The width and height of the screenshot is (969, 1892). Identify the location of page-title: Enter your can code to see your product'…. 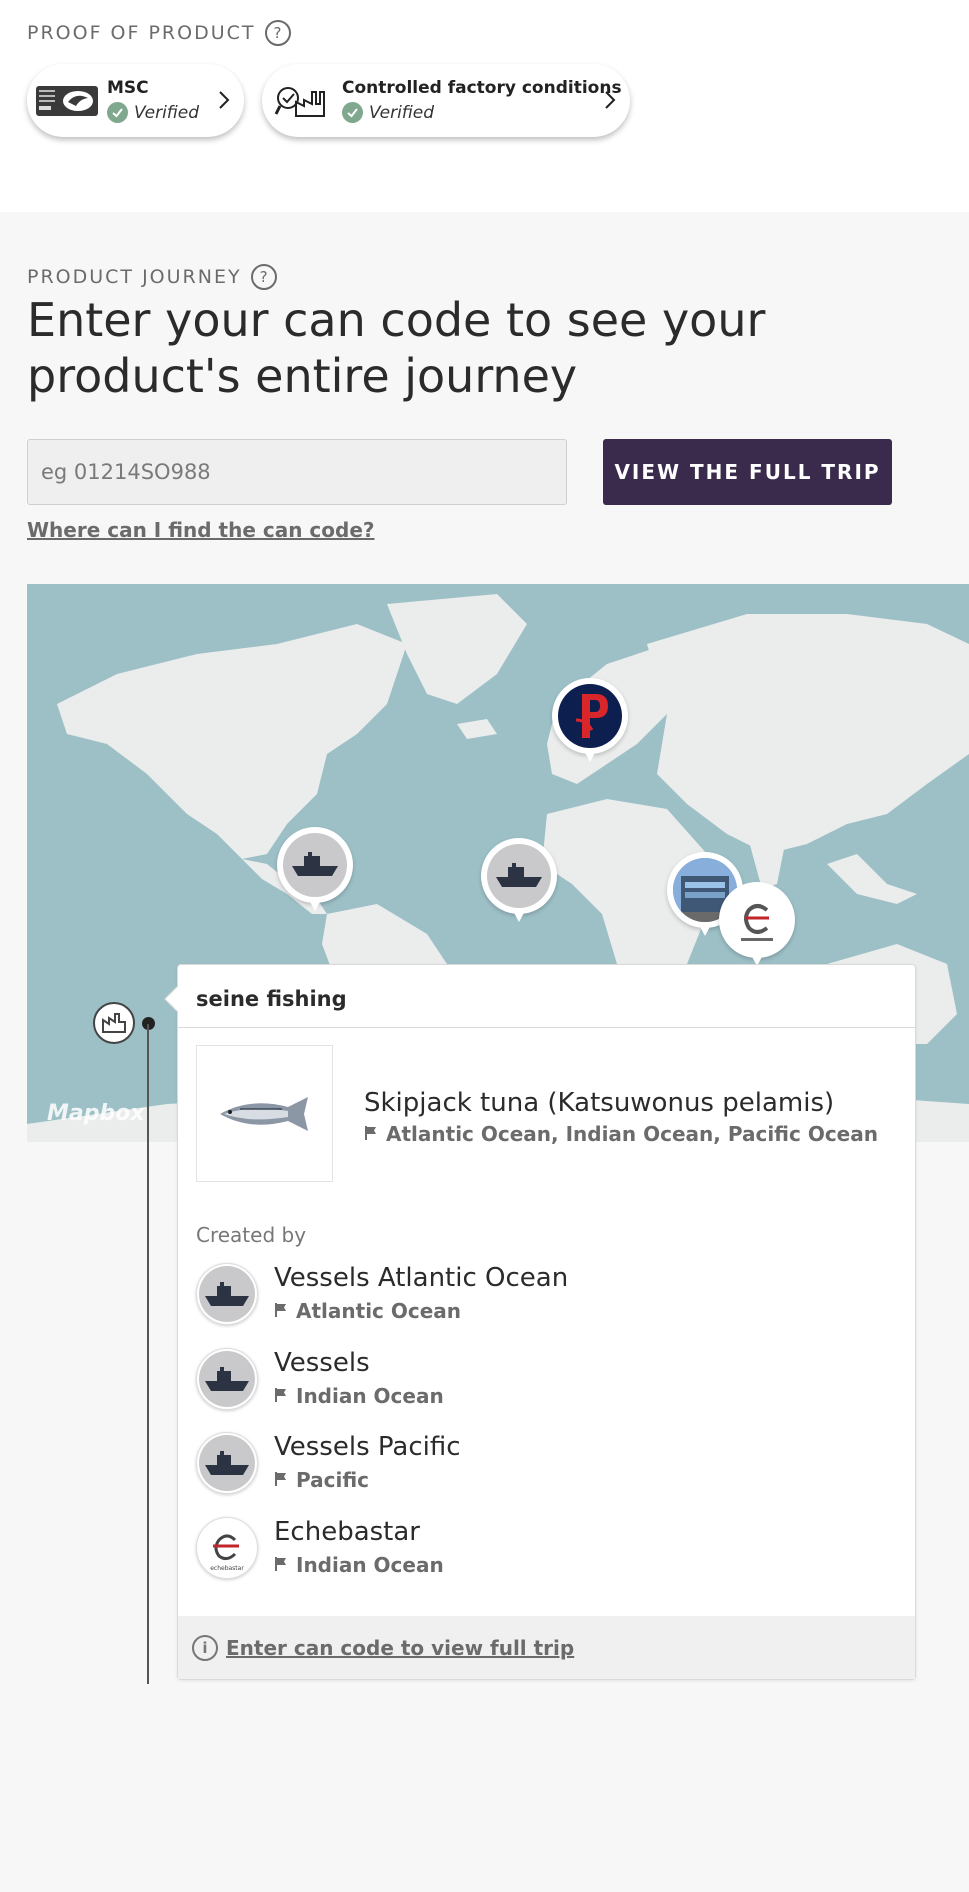
(396, 348).